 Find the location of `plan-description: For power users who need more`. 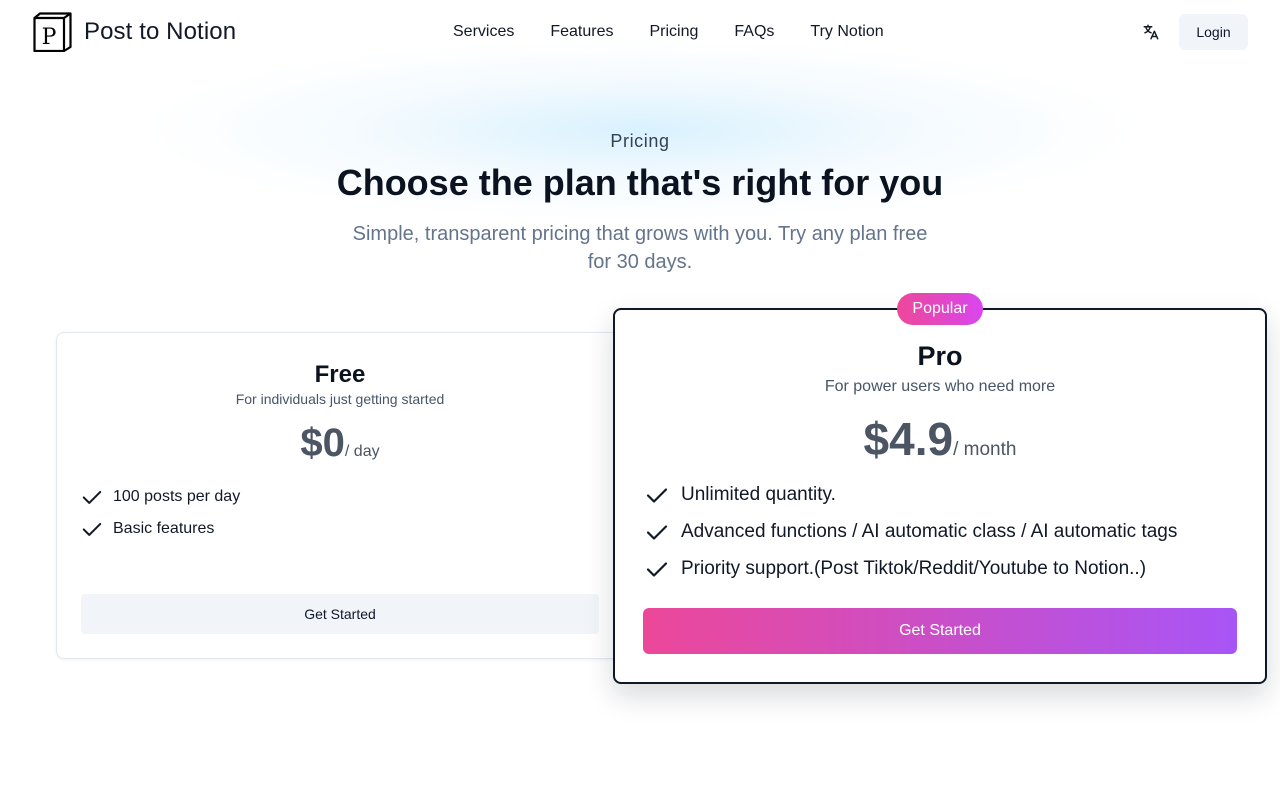

plan-description: For power users who need more is located at coordinates (940, 386).